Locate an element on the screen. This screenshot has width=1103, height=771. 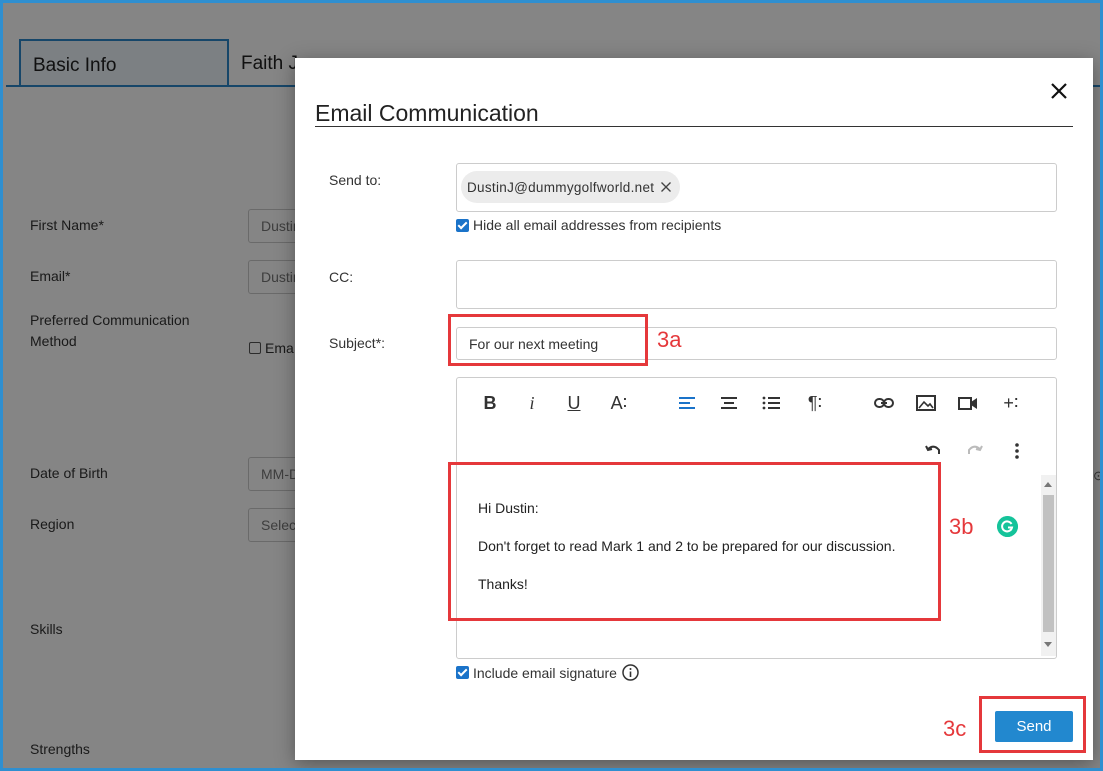
annotation-label-3a: 3a is located at coordinates (669, 339).